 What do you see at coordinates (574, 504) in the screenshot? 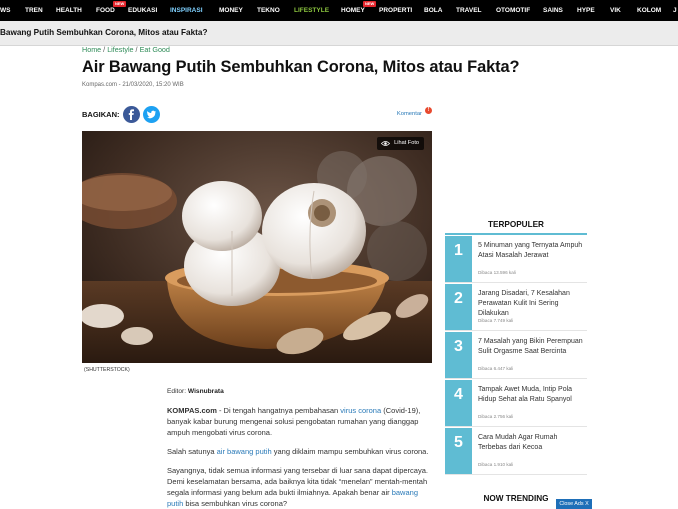
I see `close-ads-button: Close Ads X` at bounding box center [574, 504].